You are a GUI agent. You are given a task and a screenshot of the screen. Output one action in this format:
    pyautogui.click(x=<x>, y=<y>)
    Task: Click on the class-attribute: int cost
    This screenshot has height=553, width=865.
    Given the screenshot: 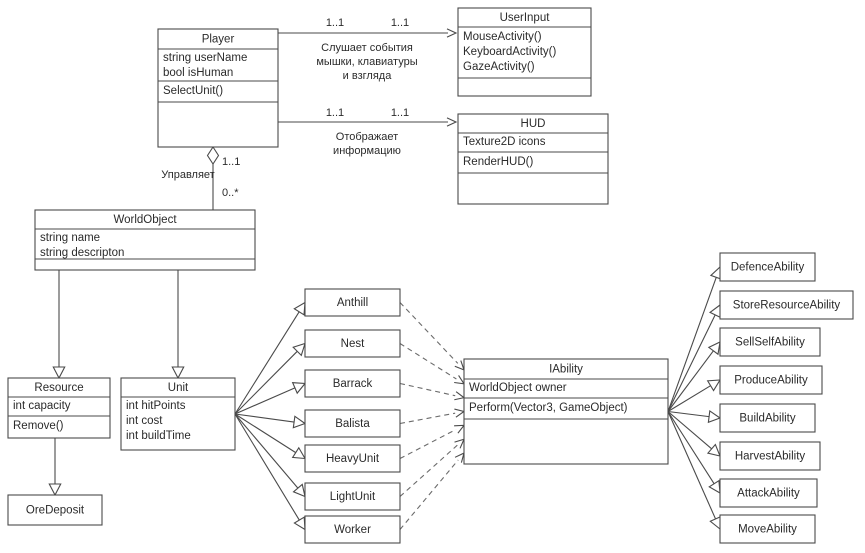 What is the action you would take?
    pyautogui.click(x=144, y=421)
    